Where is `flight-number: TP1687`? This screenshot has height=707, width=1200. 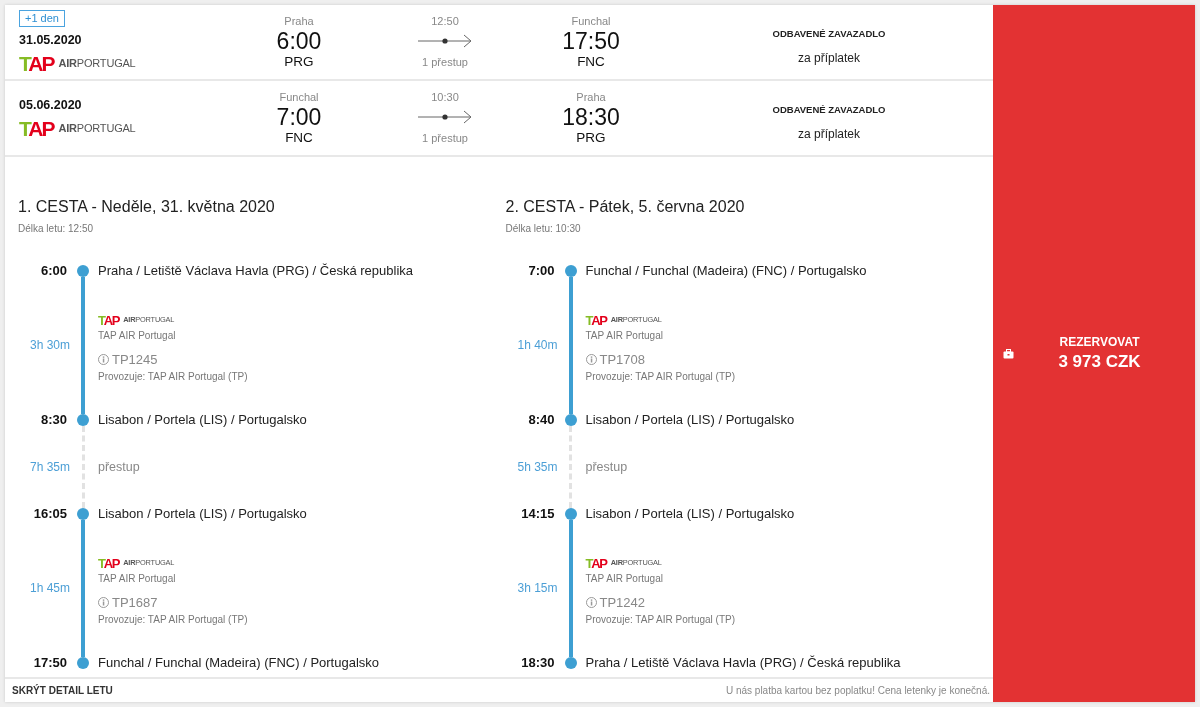 flight-number: TP1687 is located at coordinates (135, 602).